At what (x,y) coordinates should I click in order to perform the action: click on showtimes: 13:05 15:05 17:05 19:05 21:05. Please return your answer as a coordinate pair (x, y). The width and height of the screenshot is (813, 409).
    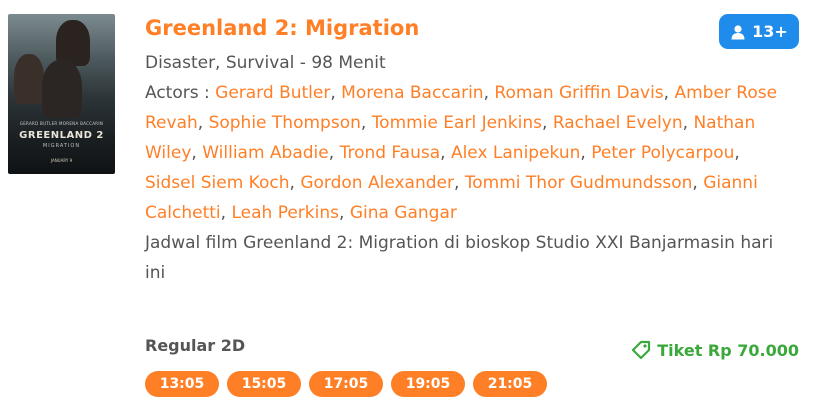
    Looking at the image, I should click on (346, 384).